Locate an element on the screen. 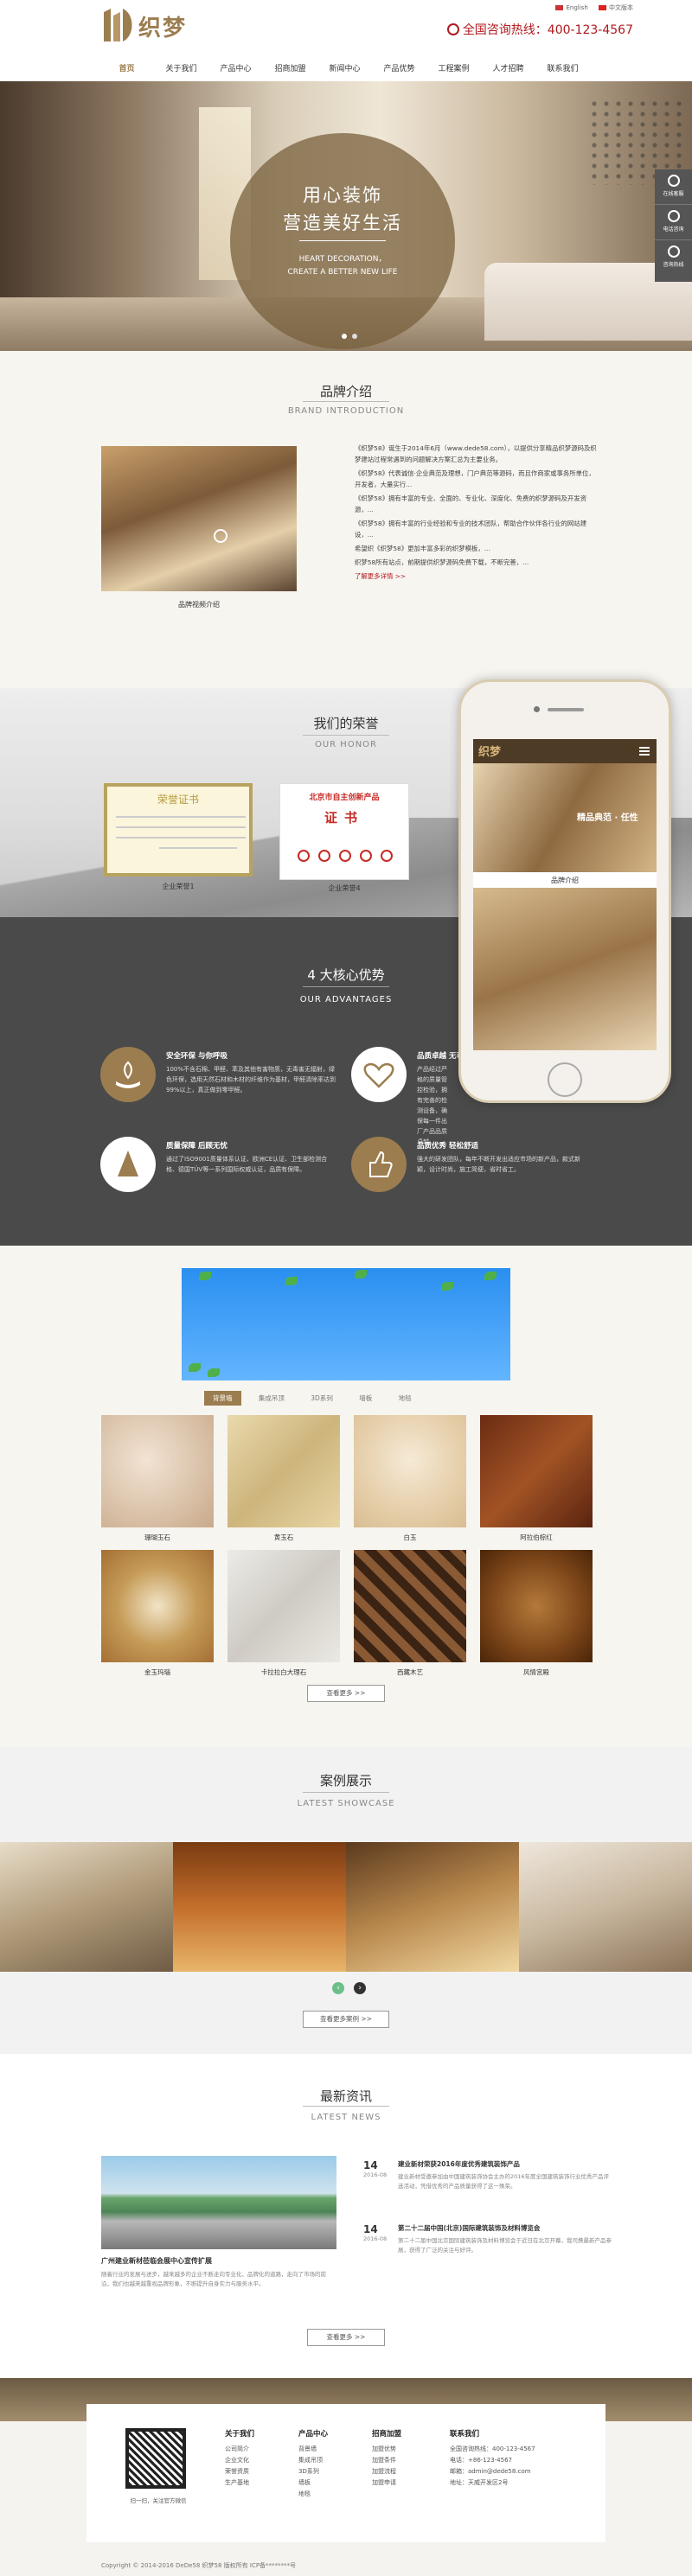 This screenshot has height=2576, width=692. news-headline: 第二十二届中国(北京)国际建筑装饰及材料博览会 is located at coordinates (506, 2228).